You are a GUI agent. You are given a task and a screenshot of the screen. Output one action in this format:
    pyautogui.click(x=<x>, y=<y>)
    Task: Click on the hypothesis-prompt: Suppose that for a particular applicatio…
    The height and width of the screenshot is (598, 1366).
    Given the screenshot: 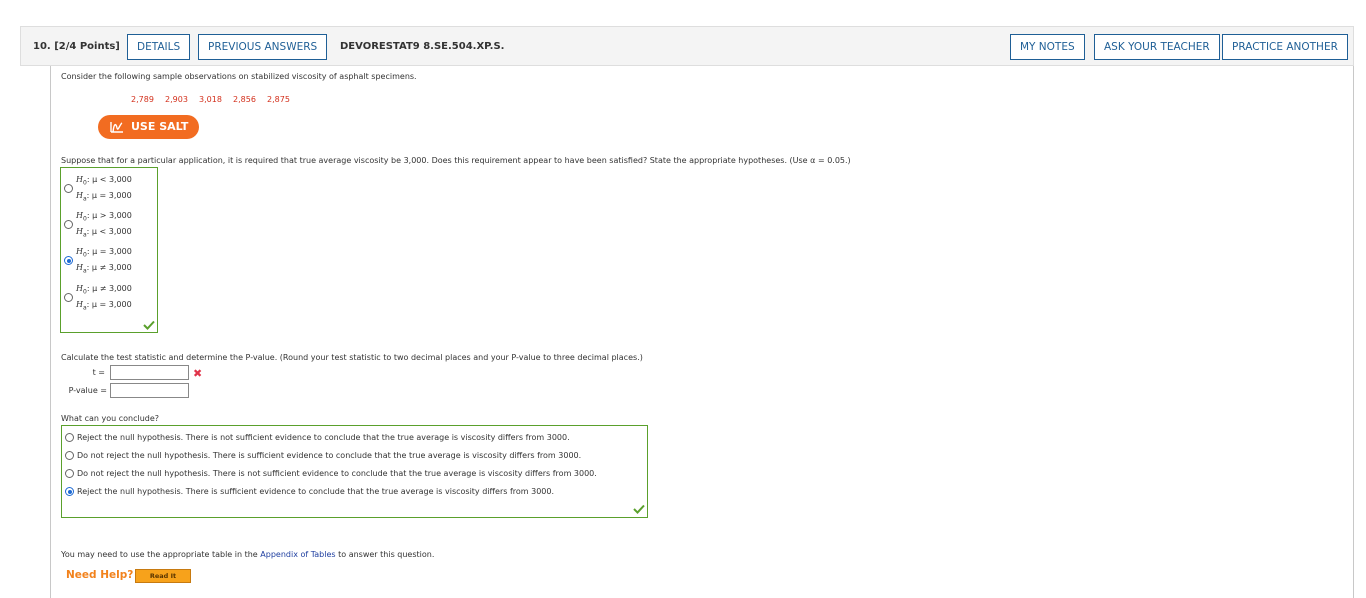 What is the action you would take?
    pyautogui.click(x=456, y=160)
    